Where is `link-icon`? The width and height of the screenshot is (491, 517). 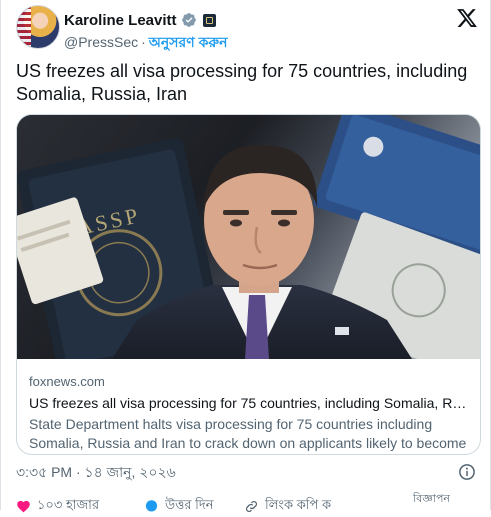
link-icon is located at coordinates (251, 506).